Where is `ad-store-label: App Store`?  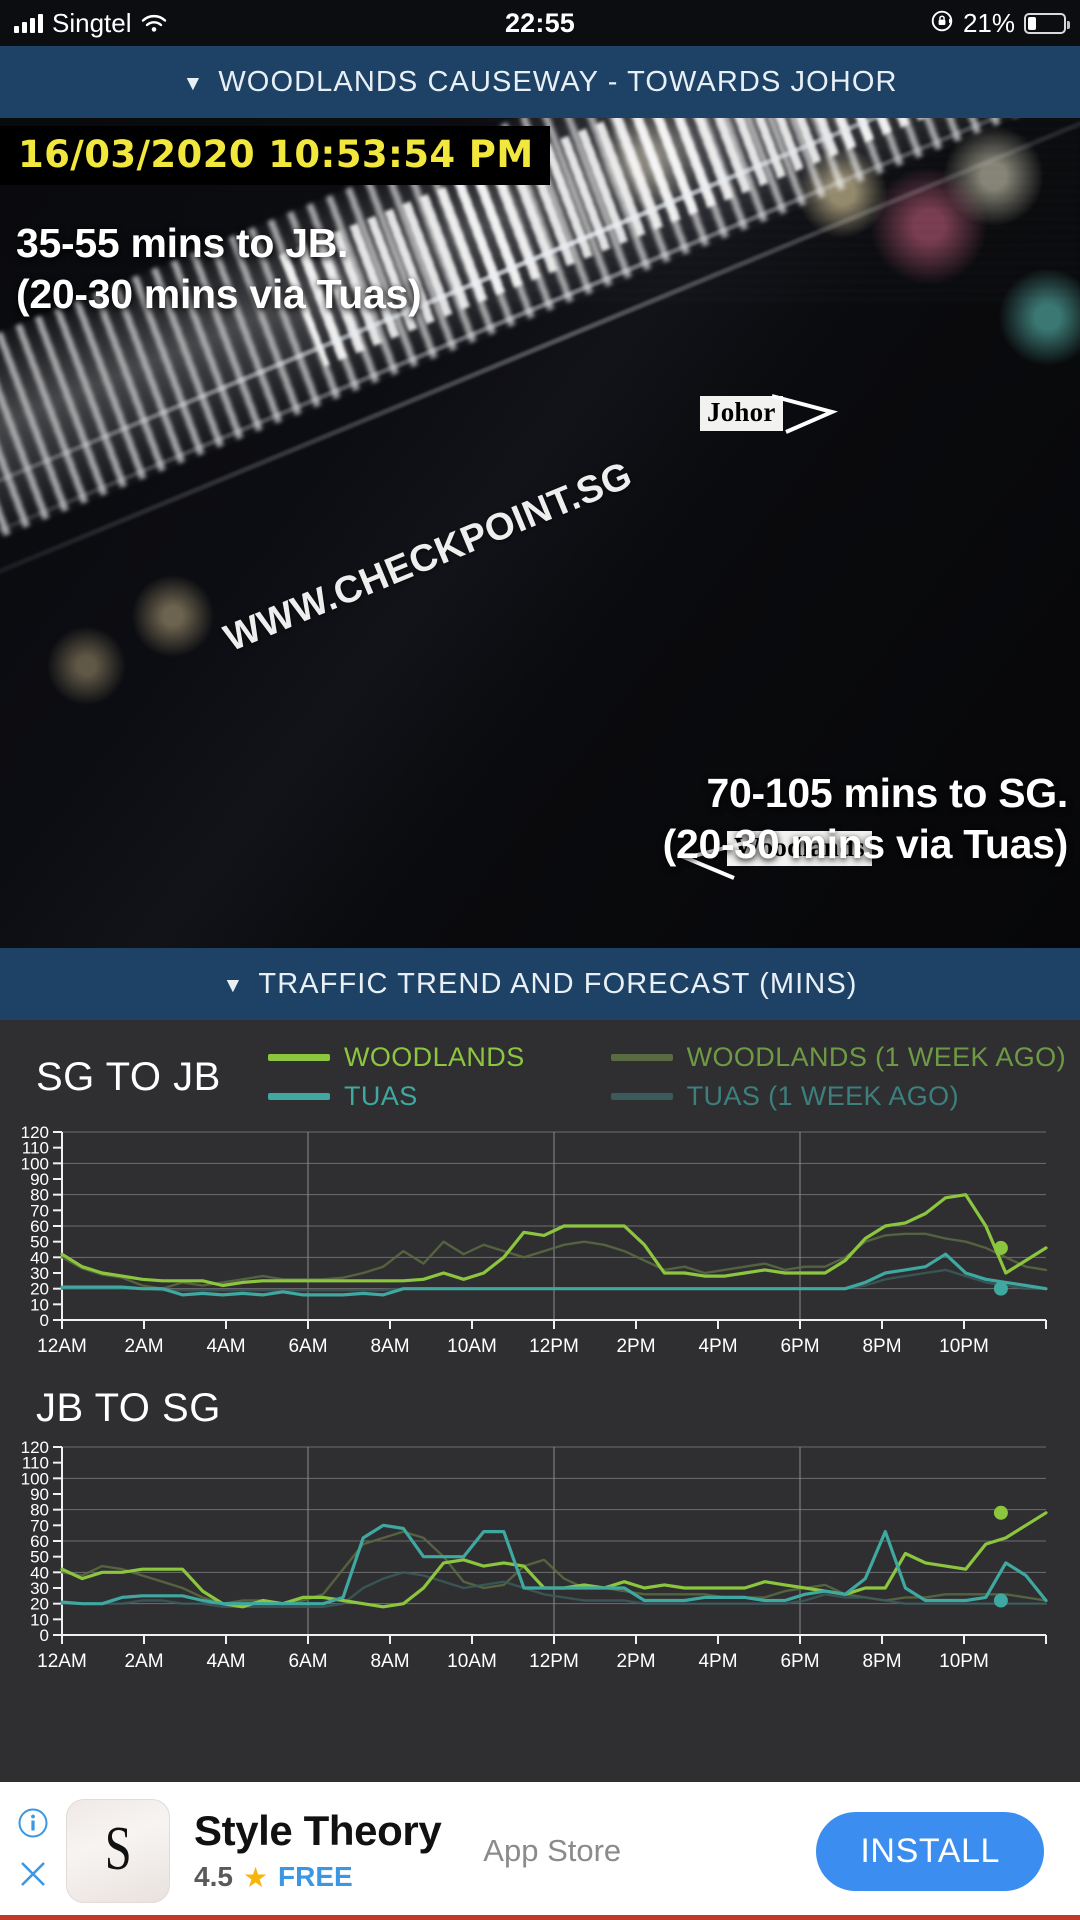 ad-store-label: App Store is located at coordinates (552, 1850).